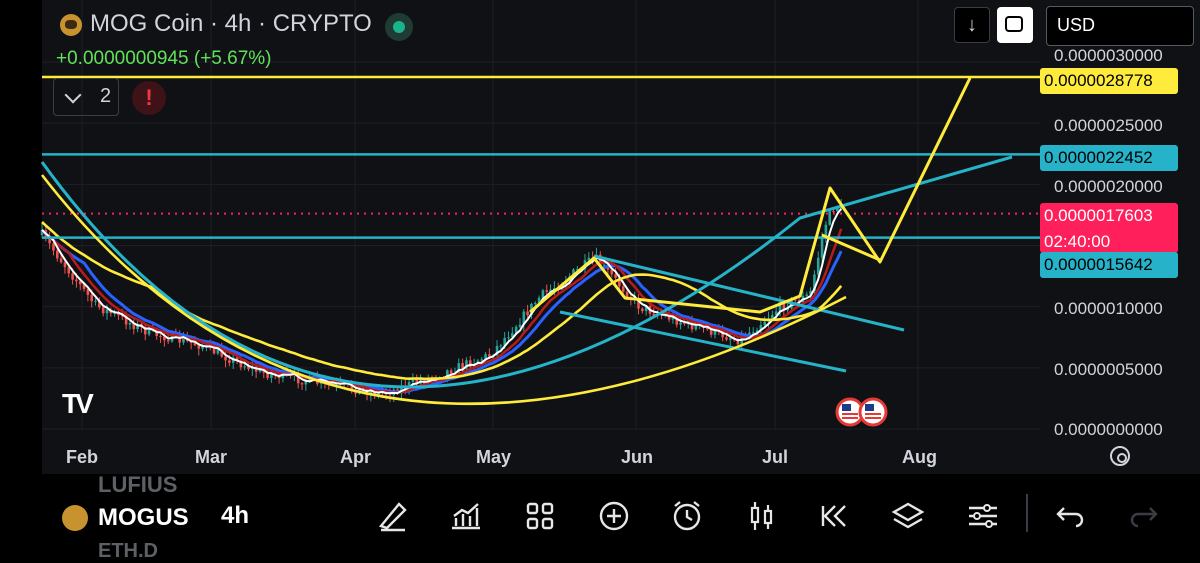 This screenshot has width=1200, height=563. What do you see at coordinates (835, 516) in the screenshot?
I see `replay-rewind-icon` at bounding box center [835, 516].